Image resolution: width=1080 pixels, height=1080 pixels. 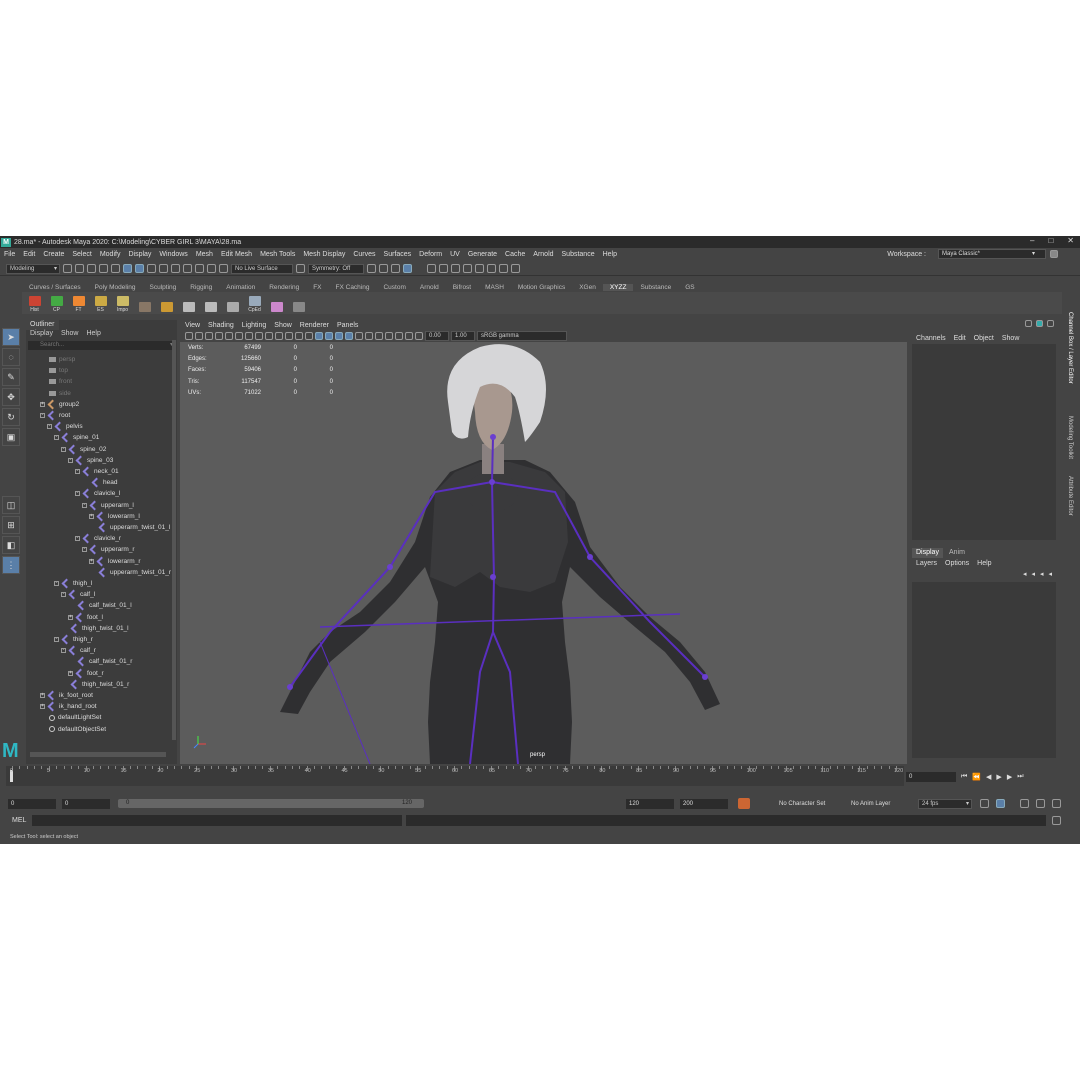 I want to click on shelf-button-3: ES, so click(x=100, y=303).